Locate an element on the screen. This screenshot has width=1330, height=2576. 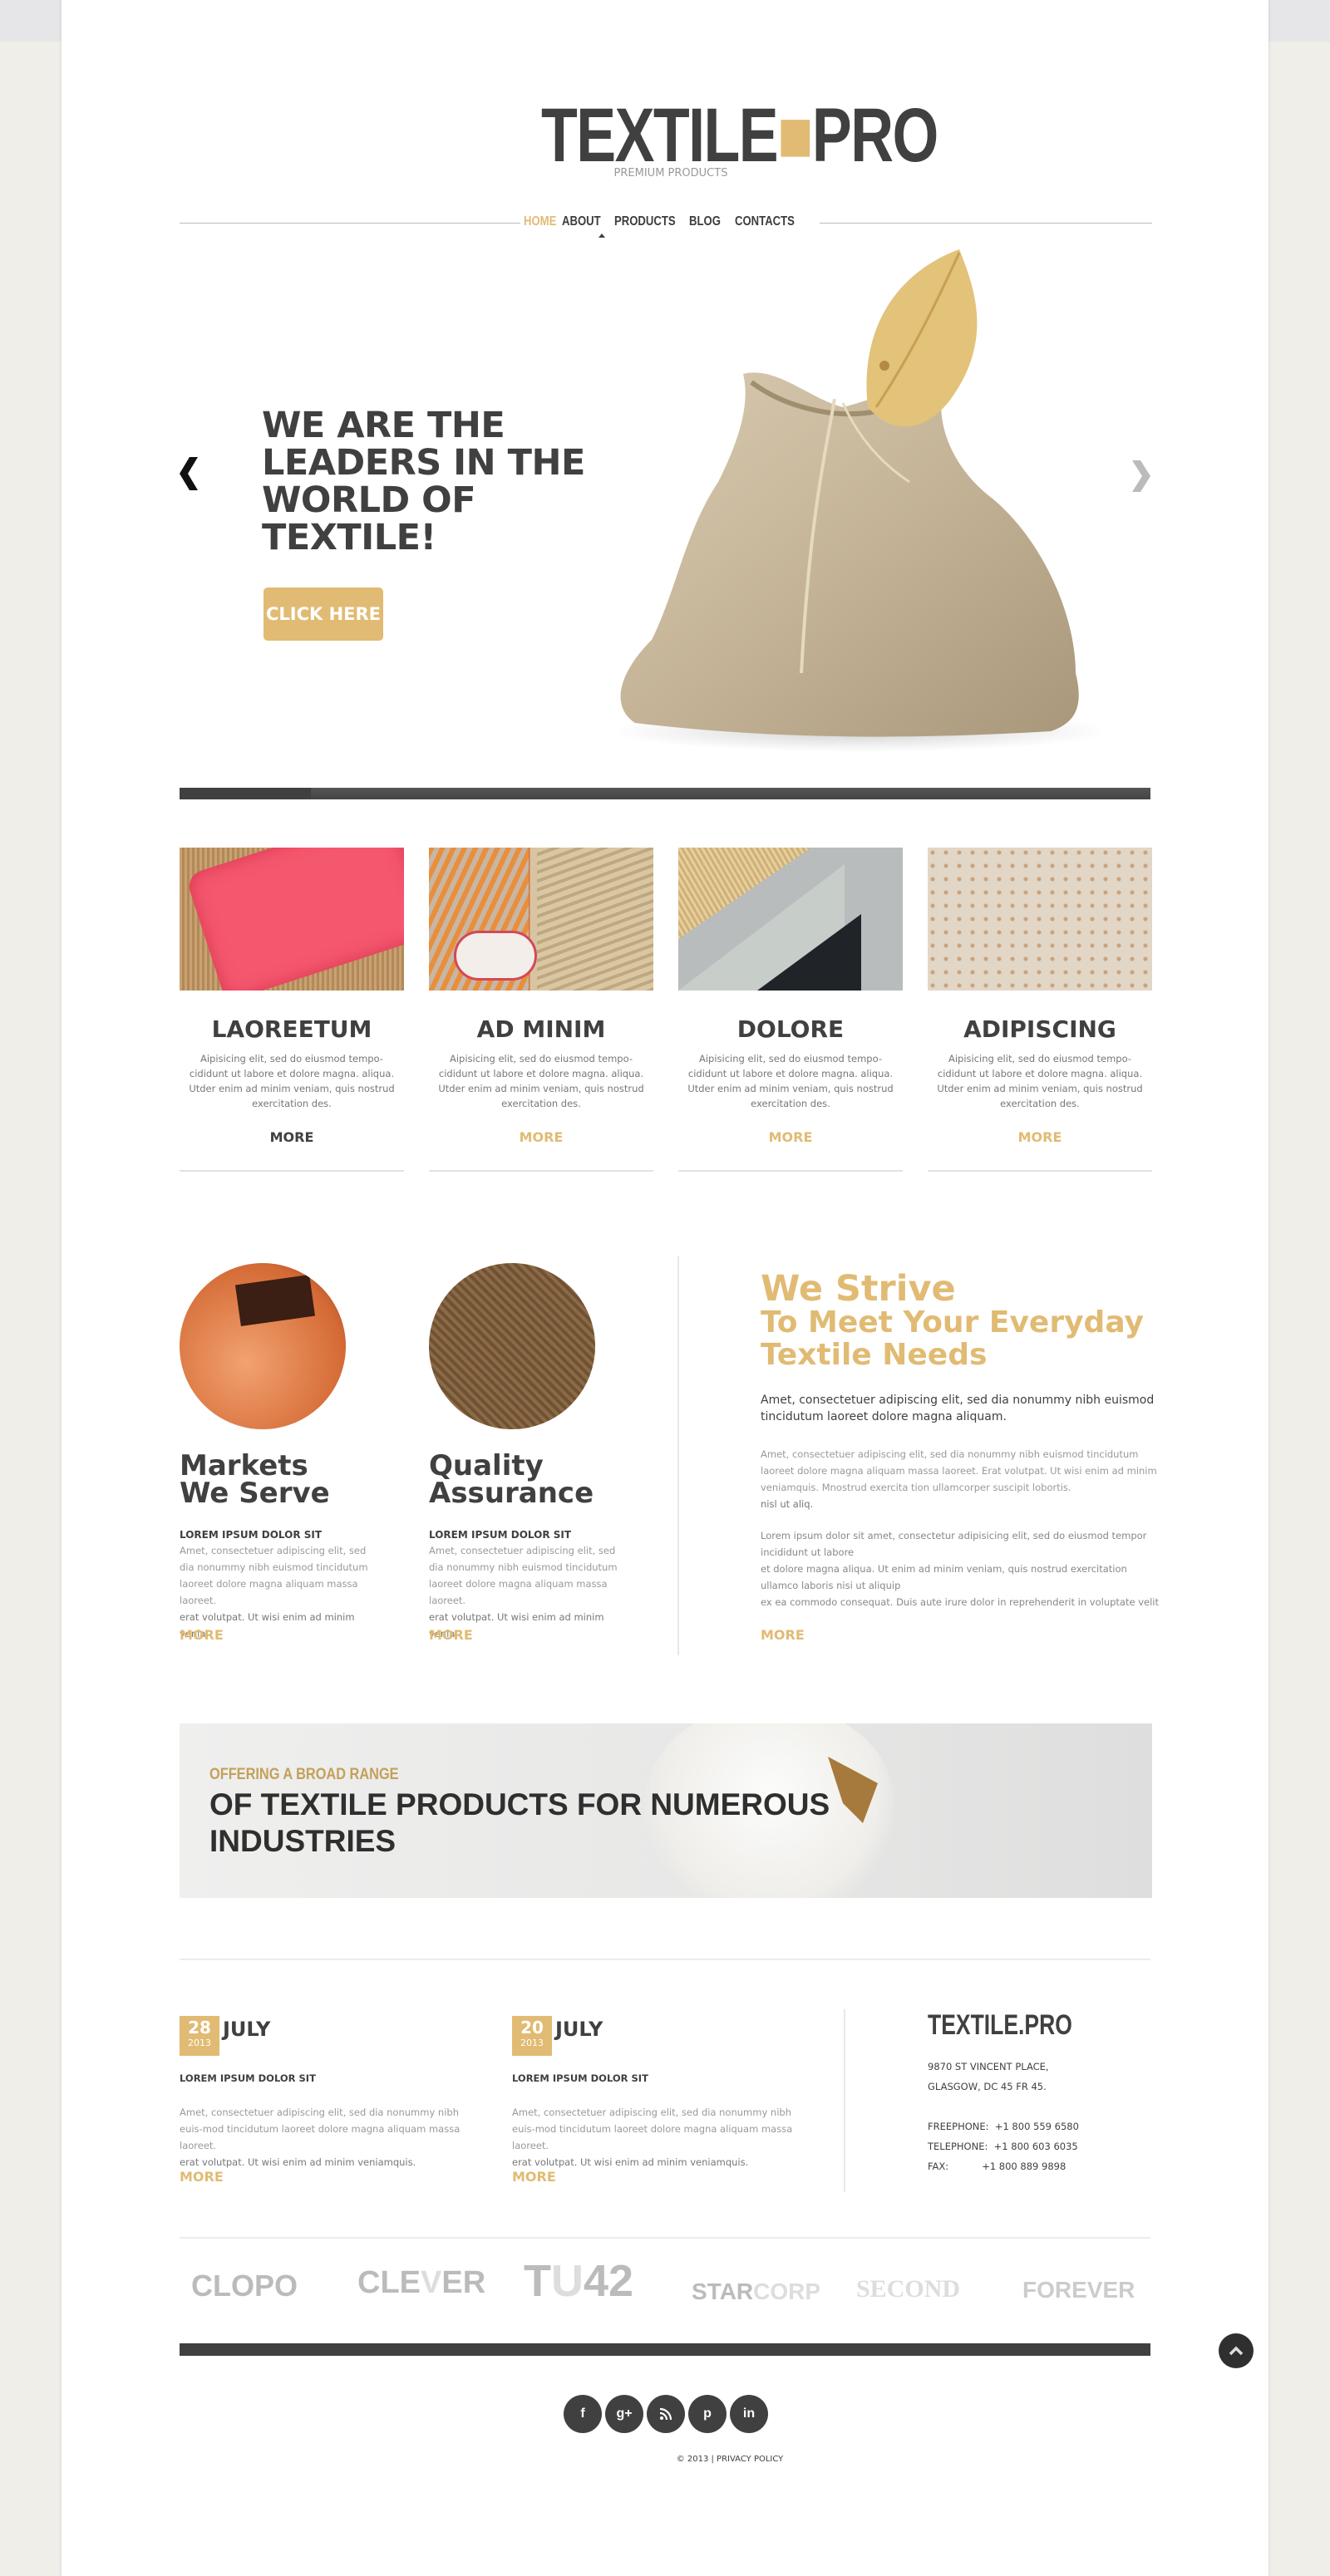
hero-slider-progress is located at coordinates (665, 793).